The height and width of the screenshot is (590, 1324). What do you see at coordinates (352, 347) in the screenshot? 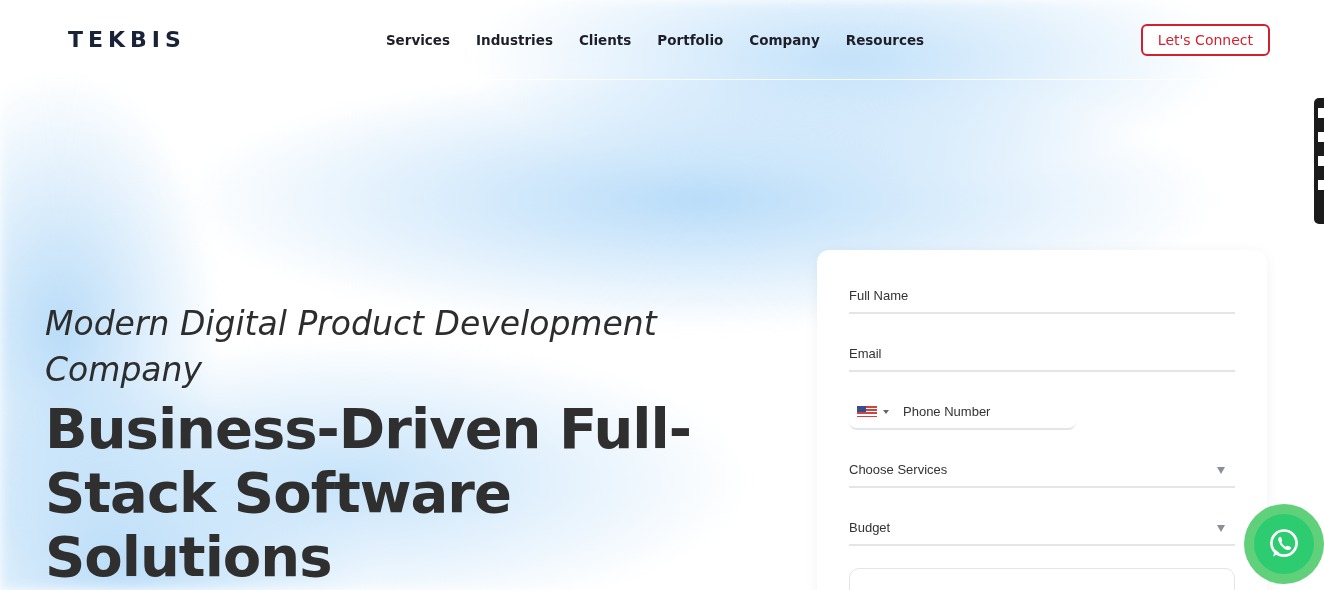
I see `hero-subtitle: Modern Digital Product Development Company` at bounding box center [352, 347].